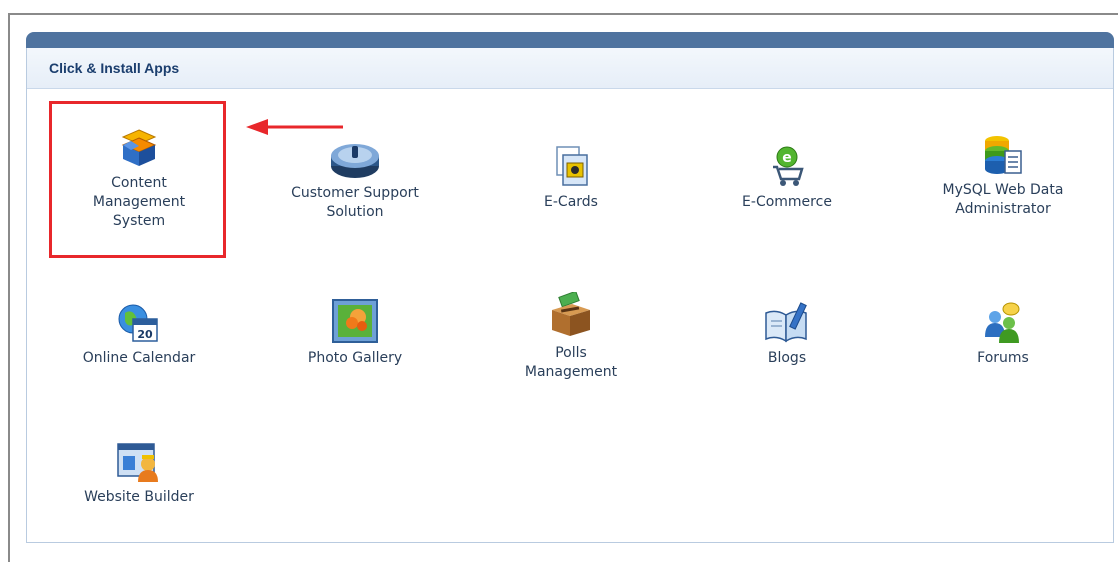 This screenshot has height=562, width=1118. I want to click on app-e-commerce: e E-Commerce, so click(787, 178).